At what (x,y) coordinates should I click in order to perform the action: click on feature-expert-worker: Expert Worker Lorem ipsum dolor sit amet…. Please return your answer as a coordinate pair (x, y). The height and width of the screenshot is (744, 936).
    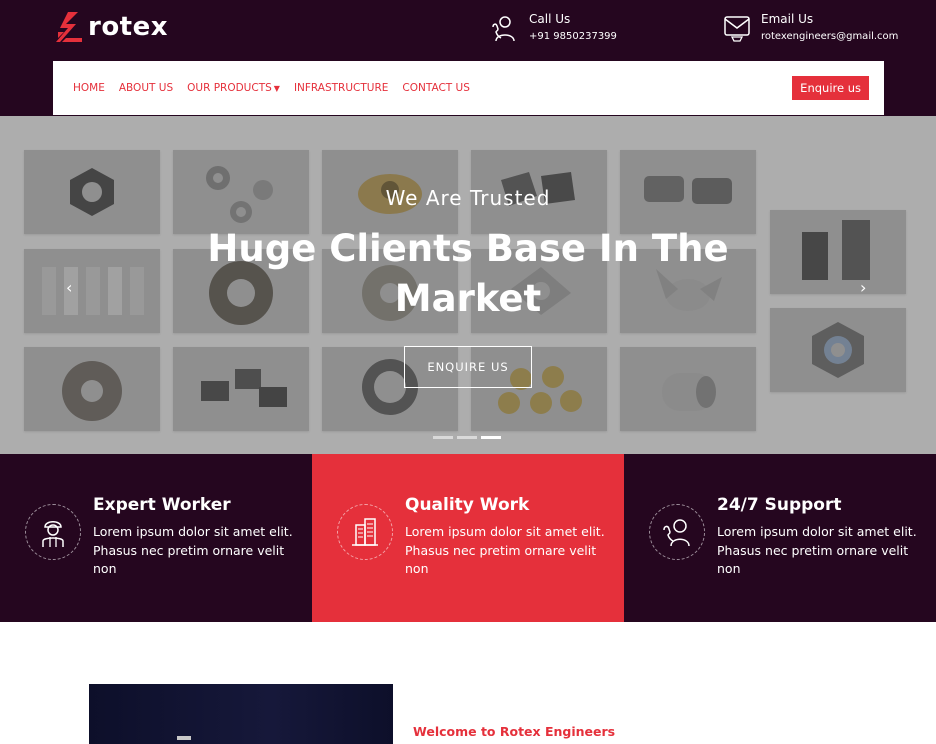
    Looking at the image, I should click on (156, 538).